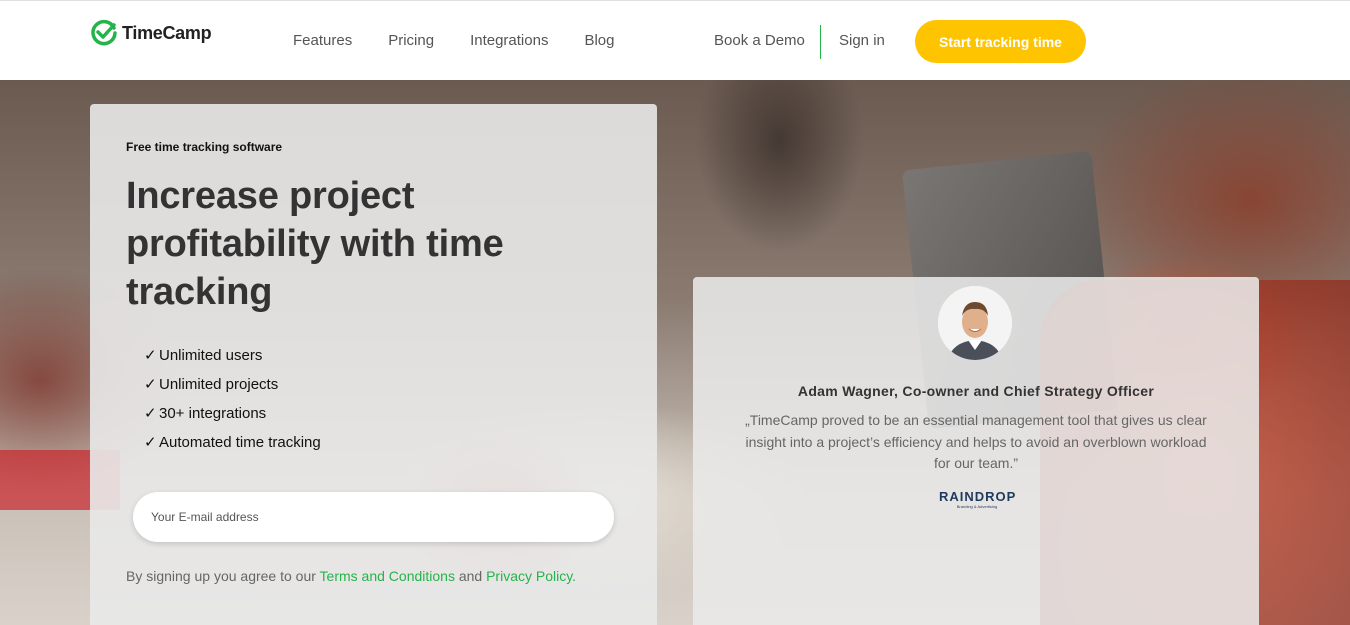 The image size is (1350, 625). Describe the element at coordinates (820, 42) in the screenshot. I see `nav-divider` at that location.